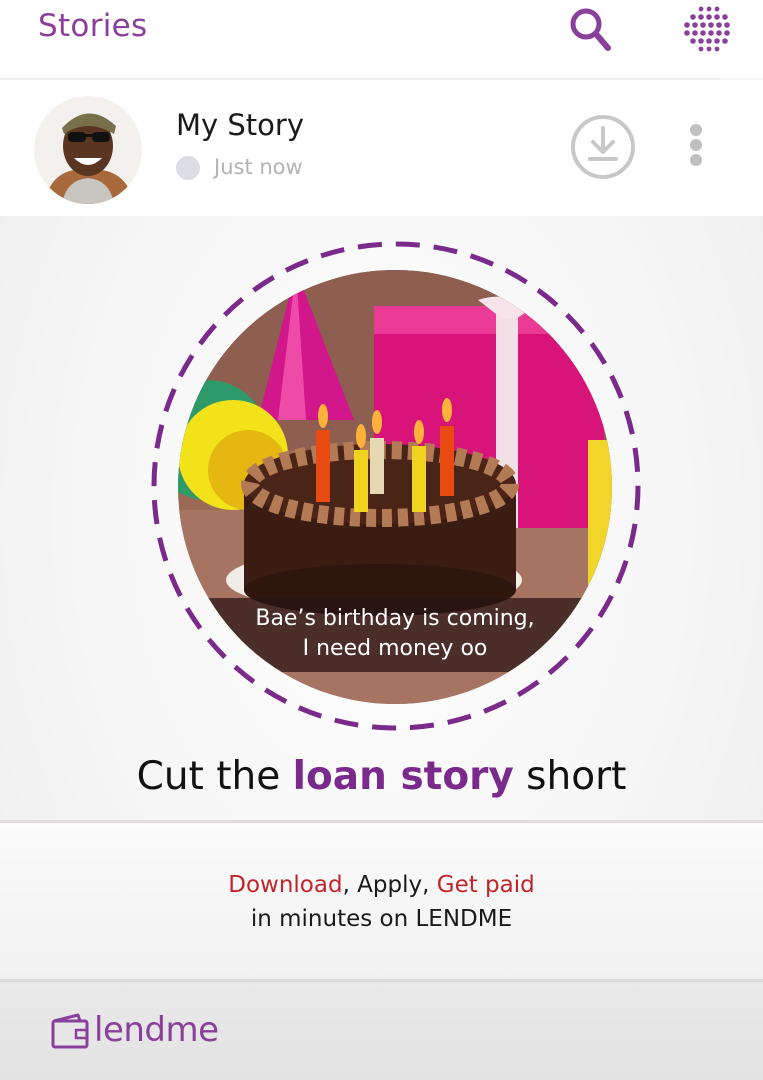  What do you see at coordinates (381, 919) in the screenshot?
I see `promo-line-2: in minutes on LENDME` at bounding box center [381, 919].